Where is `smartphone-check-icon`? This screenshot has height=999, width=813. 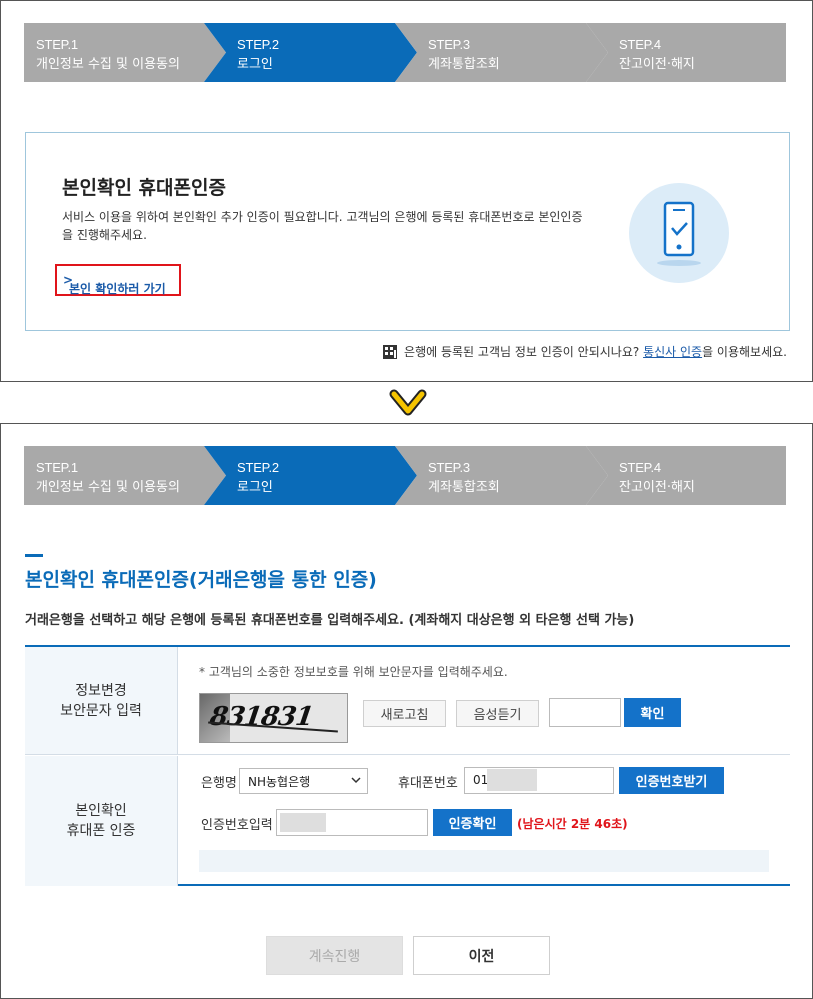 smartphone-check-icon is located at coordinates (679, 233).